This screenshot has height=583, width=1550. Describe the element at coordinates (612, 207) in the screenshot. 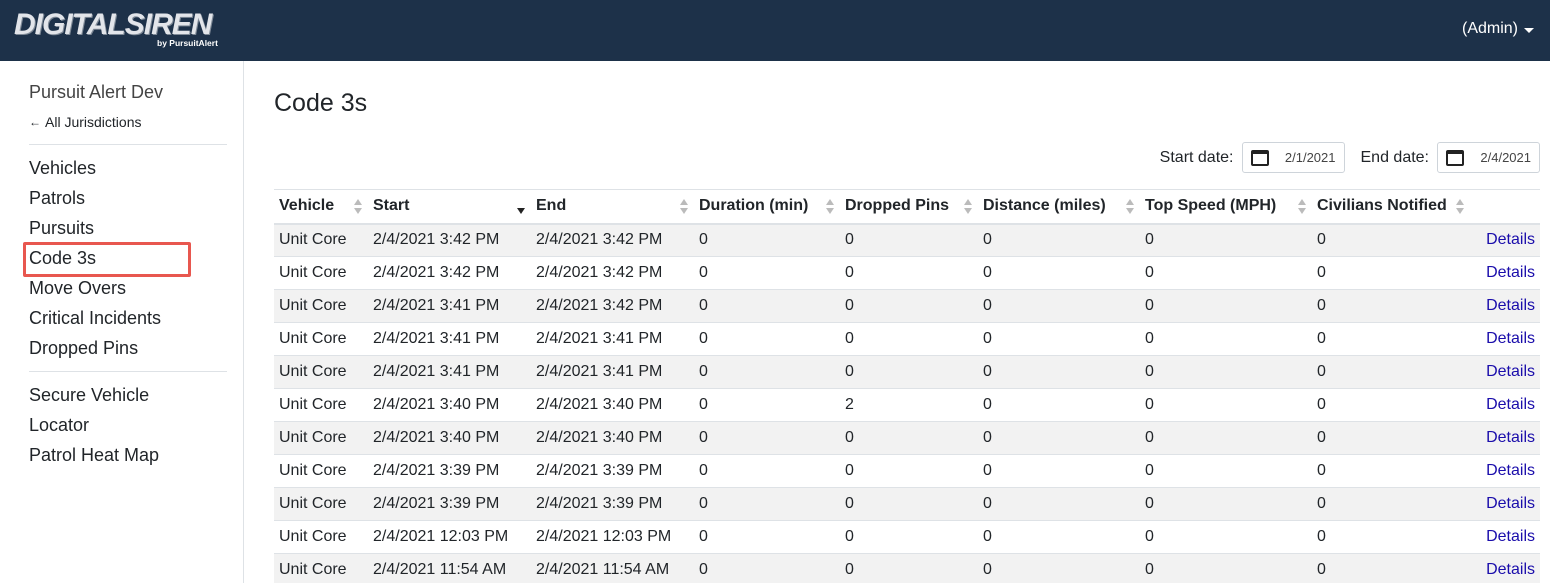

I see `column-header-end: End` at that location.